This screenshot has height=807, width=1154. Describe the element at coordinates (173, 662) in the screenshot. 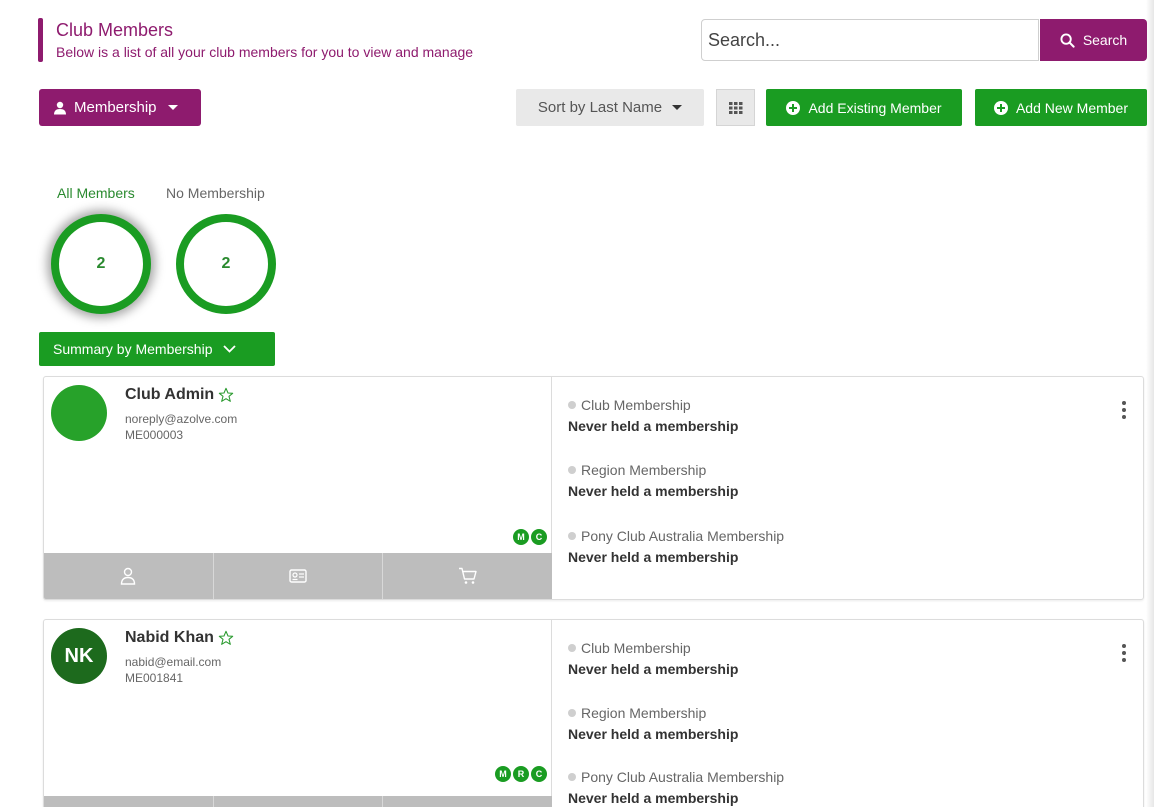

I see `member-email: nabid@email.com` at that location.